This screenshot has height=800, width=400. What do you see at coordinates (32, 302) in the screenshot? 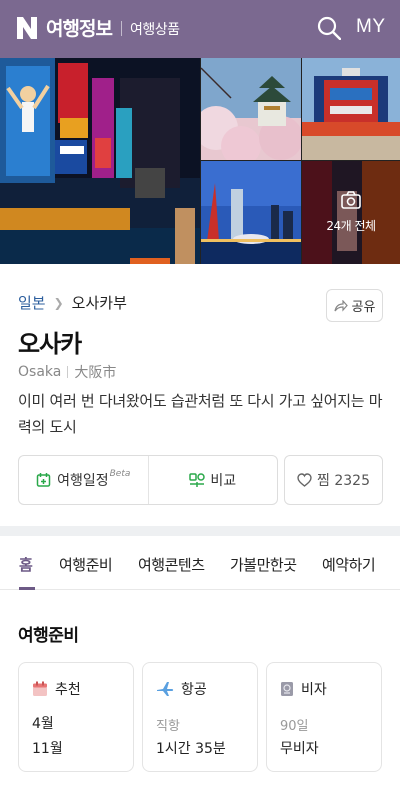
I see `breadcrumb-country: 일본` at bounding box center [32, 302].